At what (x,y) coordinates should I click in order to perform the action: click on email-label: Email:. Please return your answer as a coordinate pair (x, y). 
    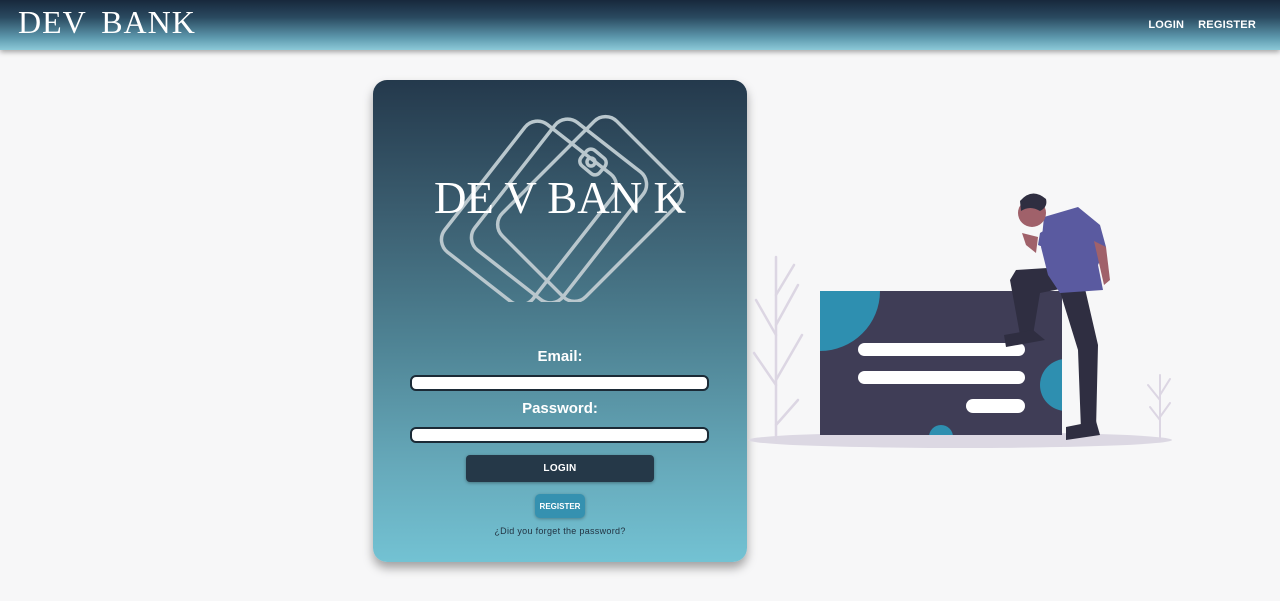
    Looking at the image, I should click on (560, 356).